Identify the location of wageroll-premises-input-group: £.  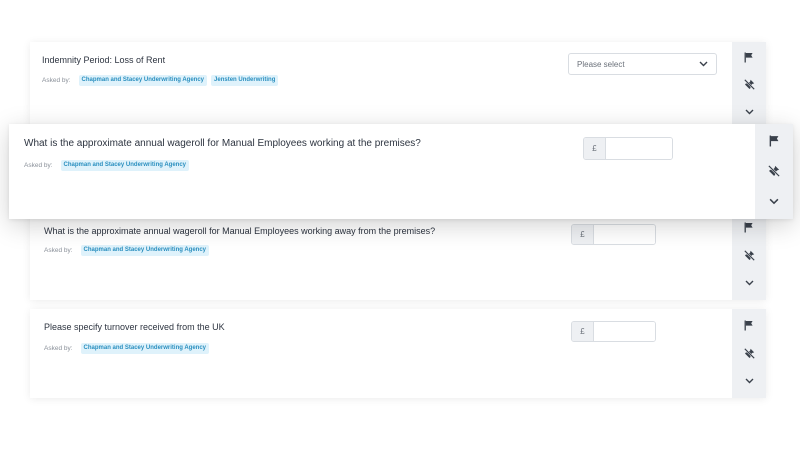
(628, 148).